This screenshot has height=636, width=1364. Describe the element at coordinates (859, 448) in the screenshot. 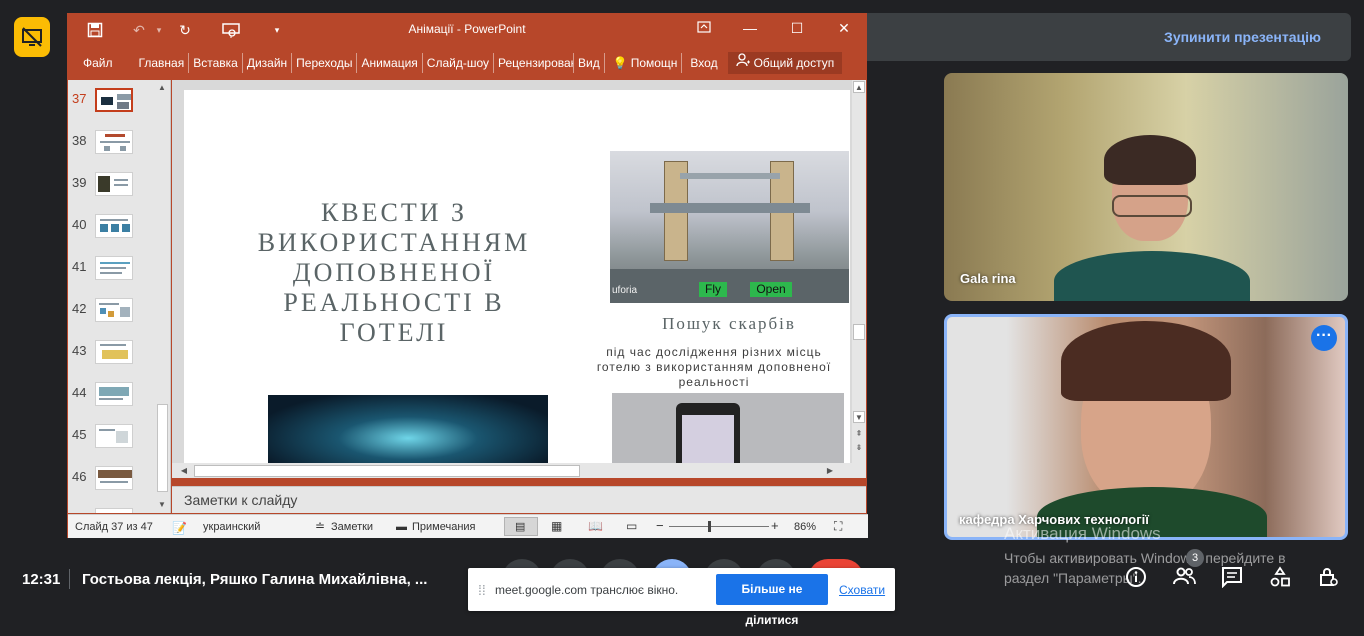

I see `next-slide-icon: ⇟` at that location.